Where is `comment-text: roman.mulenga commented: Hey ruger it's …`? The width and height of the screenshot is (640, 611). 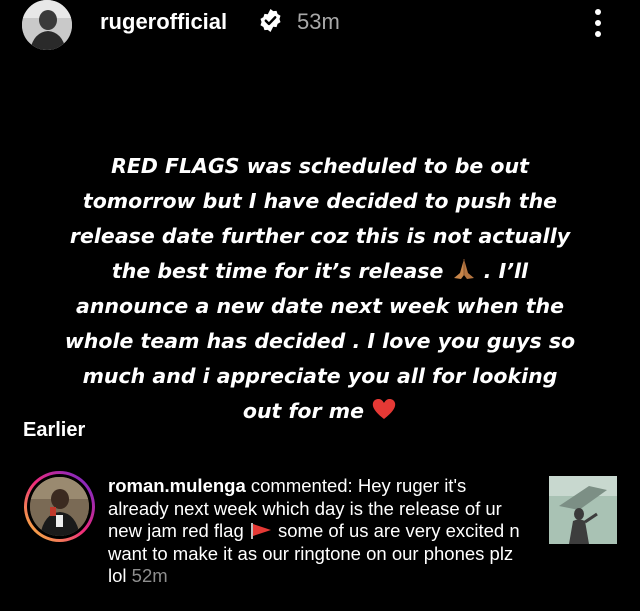
comment-text: roman.mulenga commented: Hey ruger it's … is located at coordinates (318, 531).